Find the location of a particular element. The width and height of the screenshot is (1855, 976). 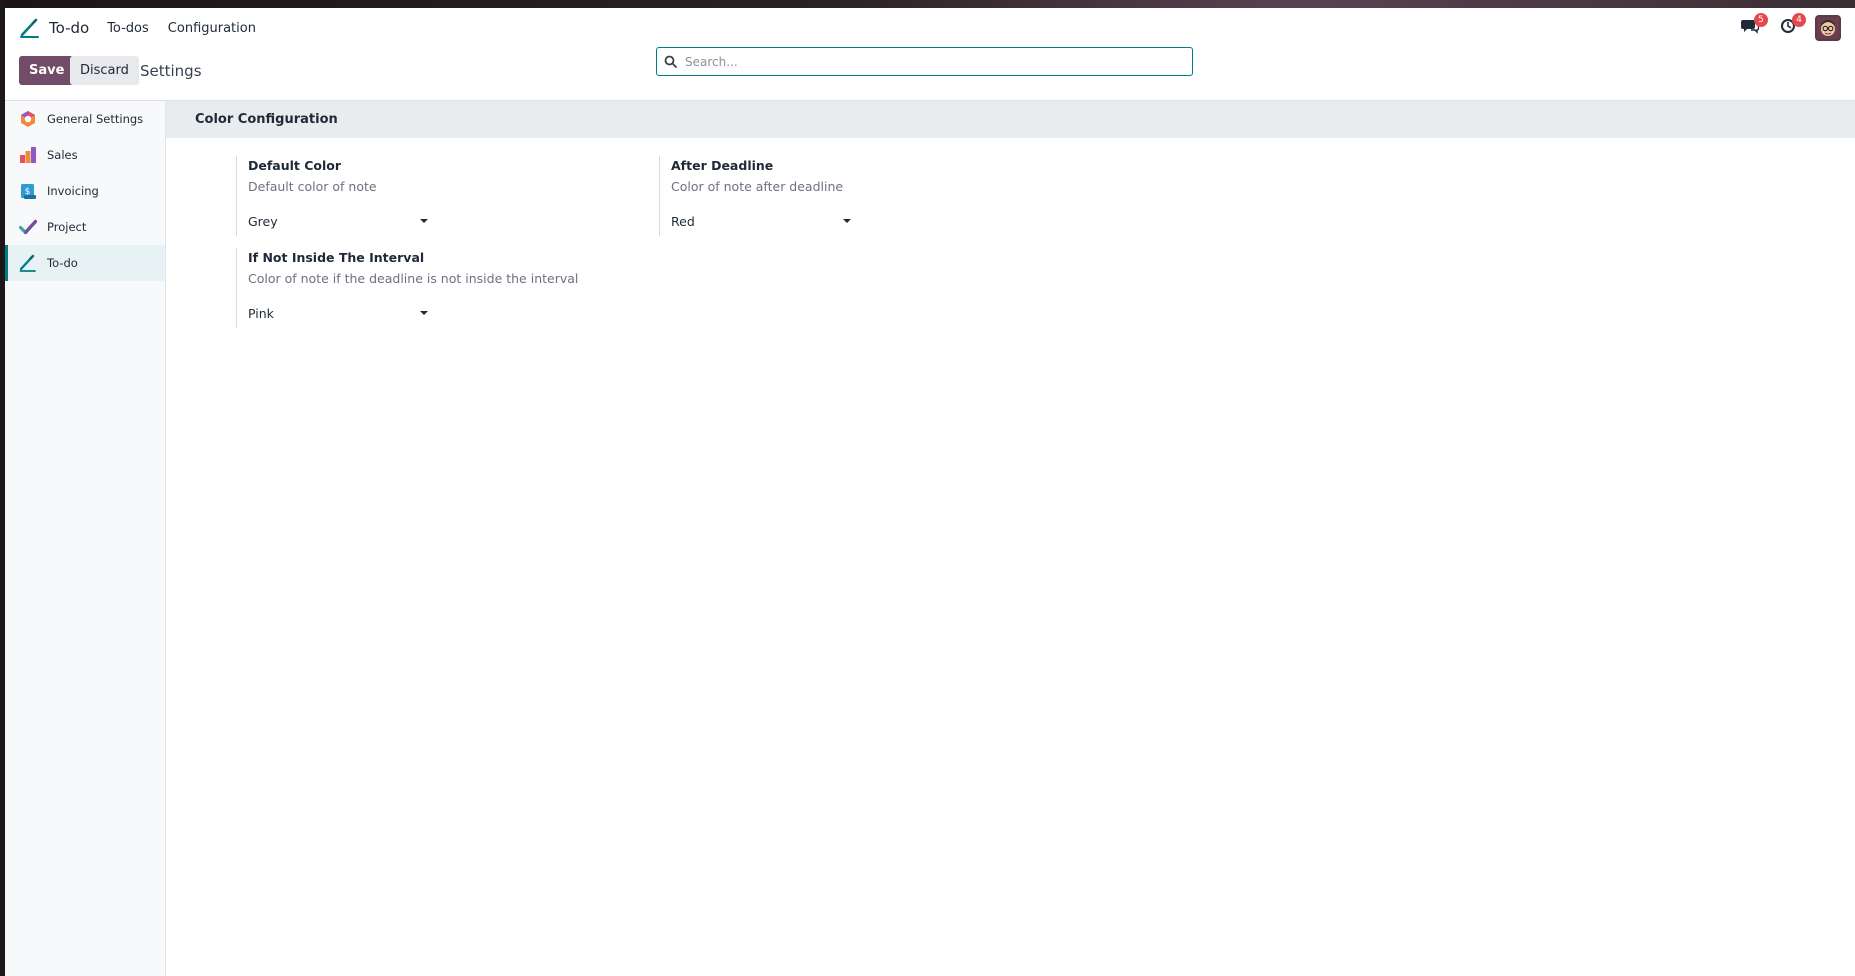

invoicing-icon: $ is located at coordinates (28, 191).